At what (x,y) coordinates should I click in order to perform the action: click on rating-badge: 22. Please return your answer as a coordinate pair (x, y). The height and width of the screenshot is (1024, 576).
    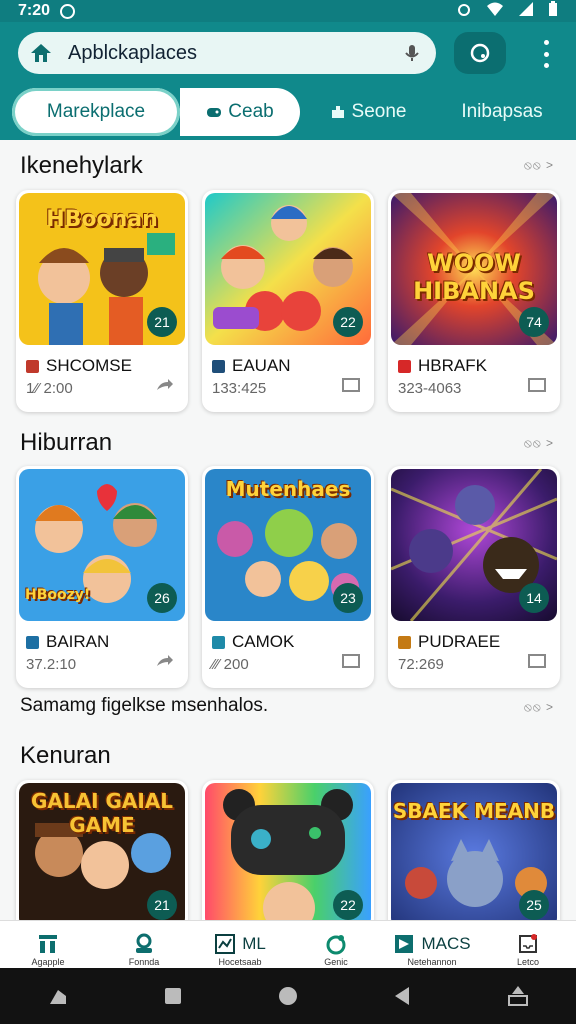
    Looking at the image, I should click on (348, 905).